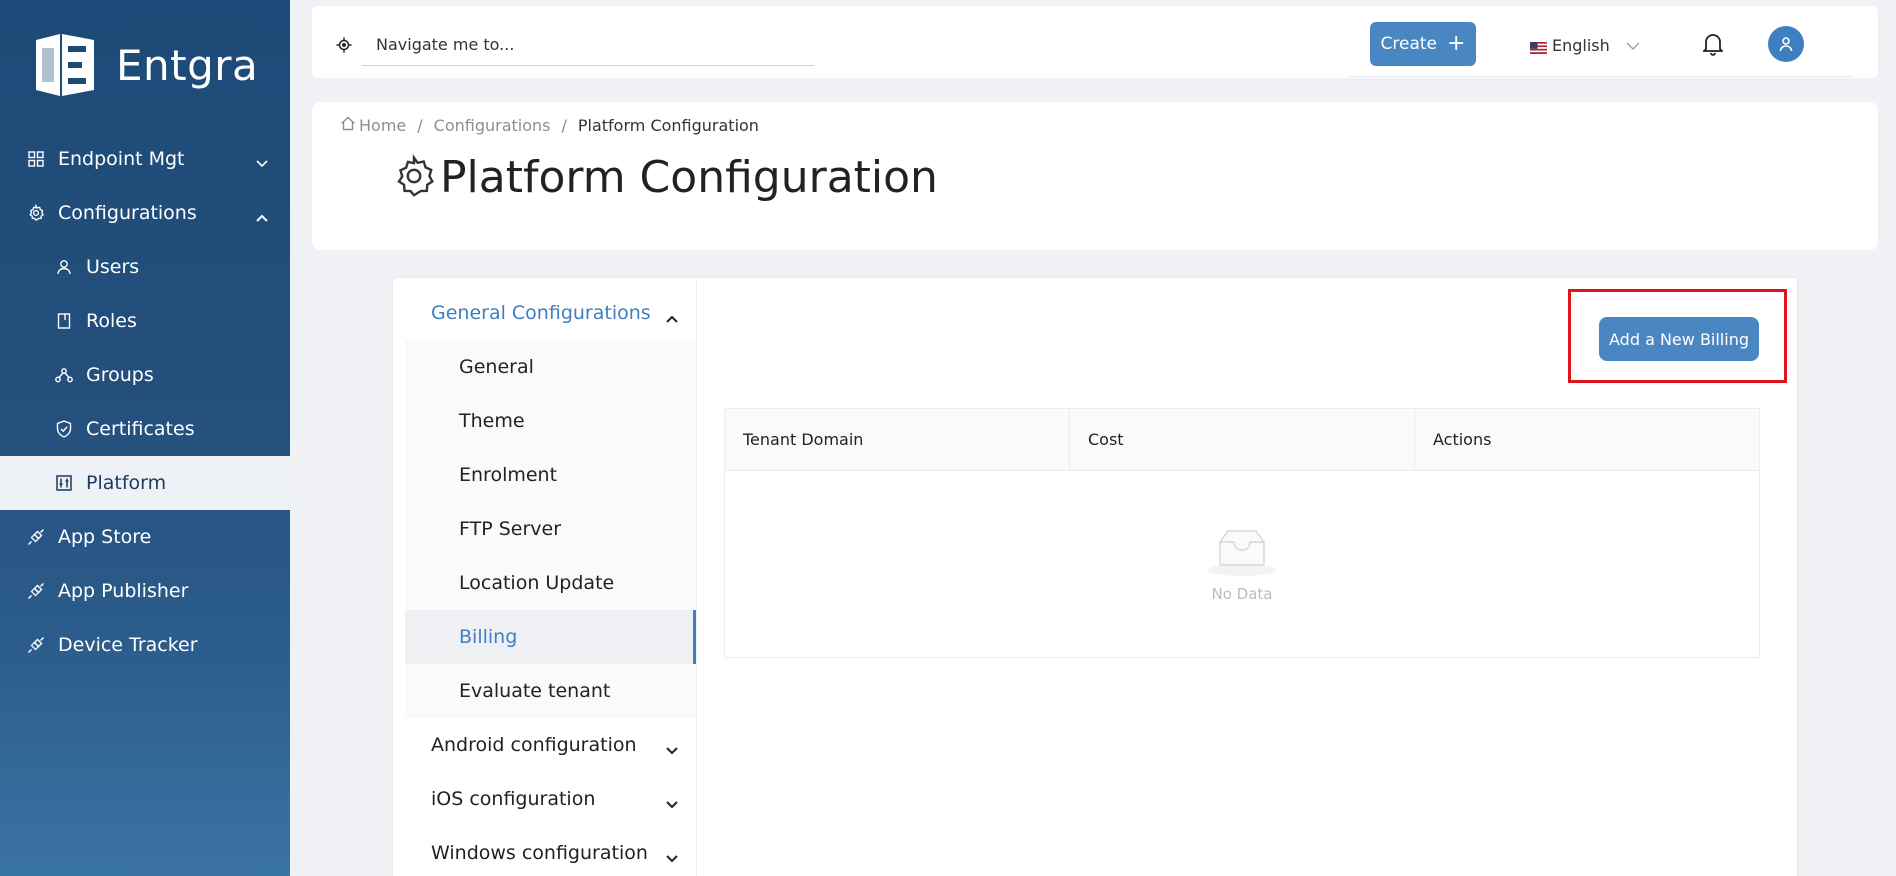 Image resolution: width=1896 pixels, height=876 pixels. What do you see at coordinates (64, 429) in the screenshot?
I see `shield-check-icon` at bounding box center [64, 429].